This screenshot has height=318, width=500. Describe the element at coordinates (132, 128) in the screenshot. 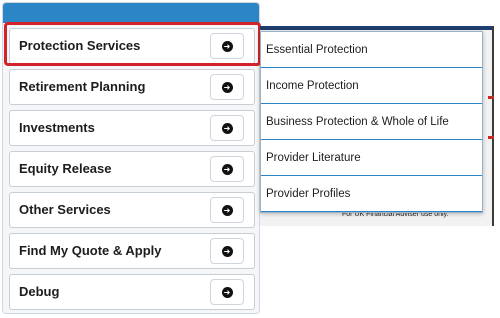

I see `menu-item-investments: Investments ➜` at that location.